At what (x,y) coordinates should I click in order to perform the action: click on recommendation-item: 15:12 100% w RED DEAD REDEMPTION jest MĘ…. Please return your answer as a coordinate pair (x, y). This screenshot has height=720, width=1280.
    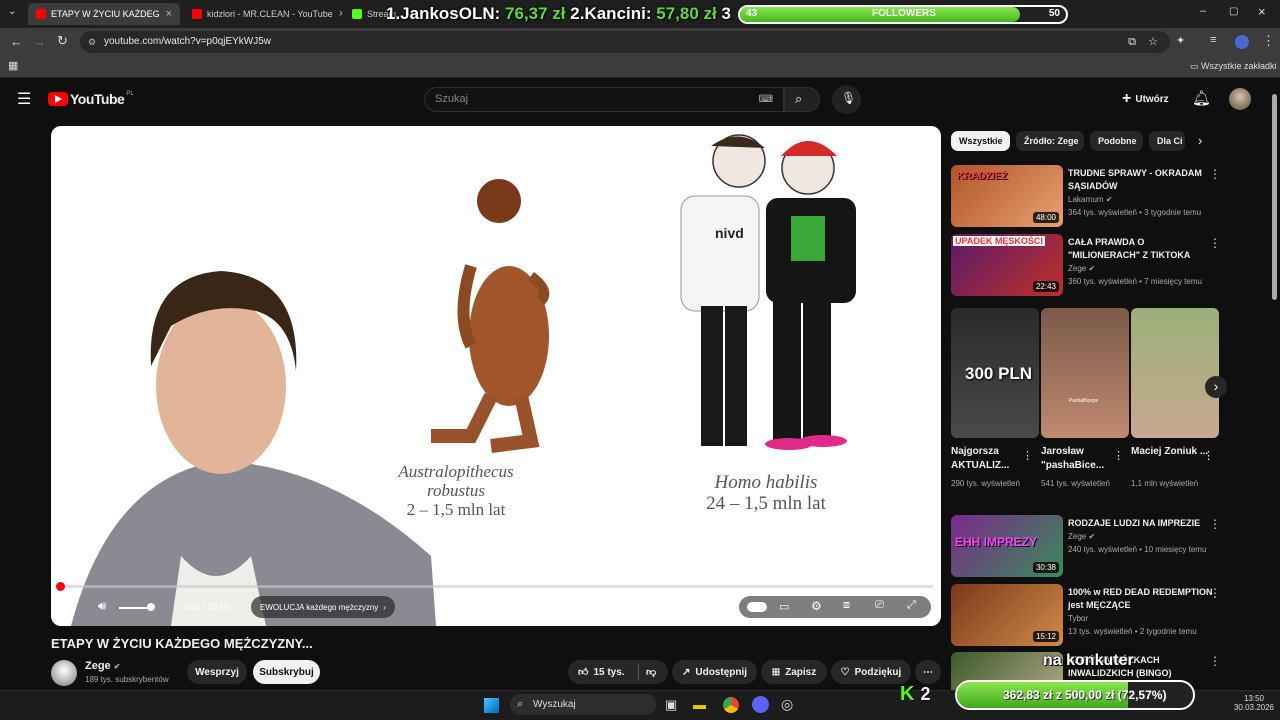
    Looking at the image, I should click on (1101, 615).